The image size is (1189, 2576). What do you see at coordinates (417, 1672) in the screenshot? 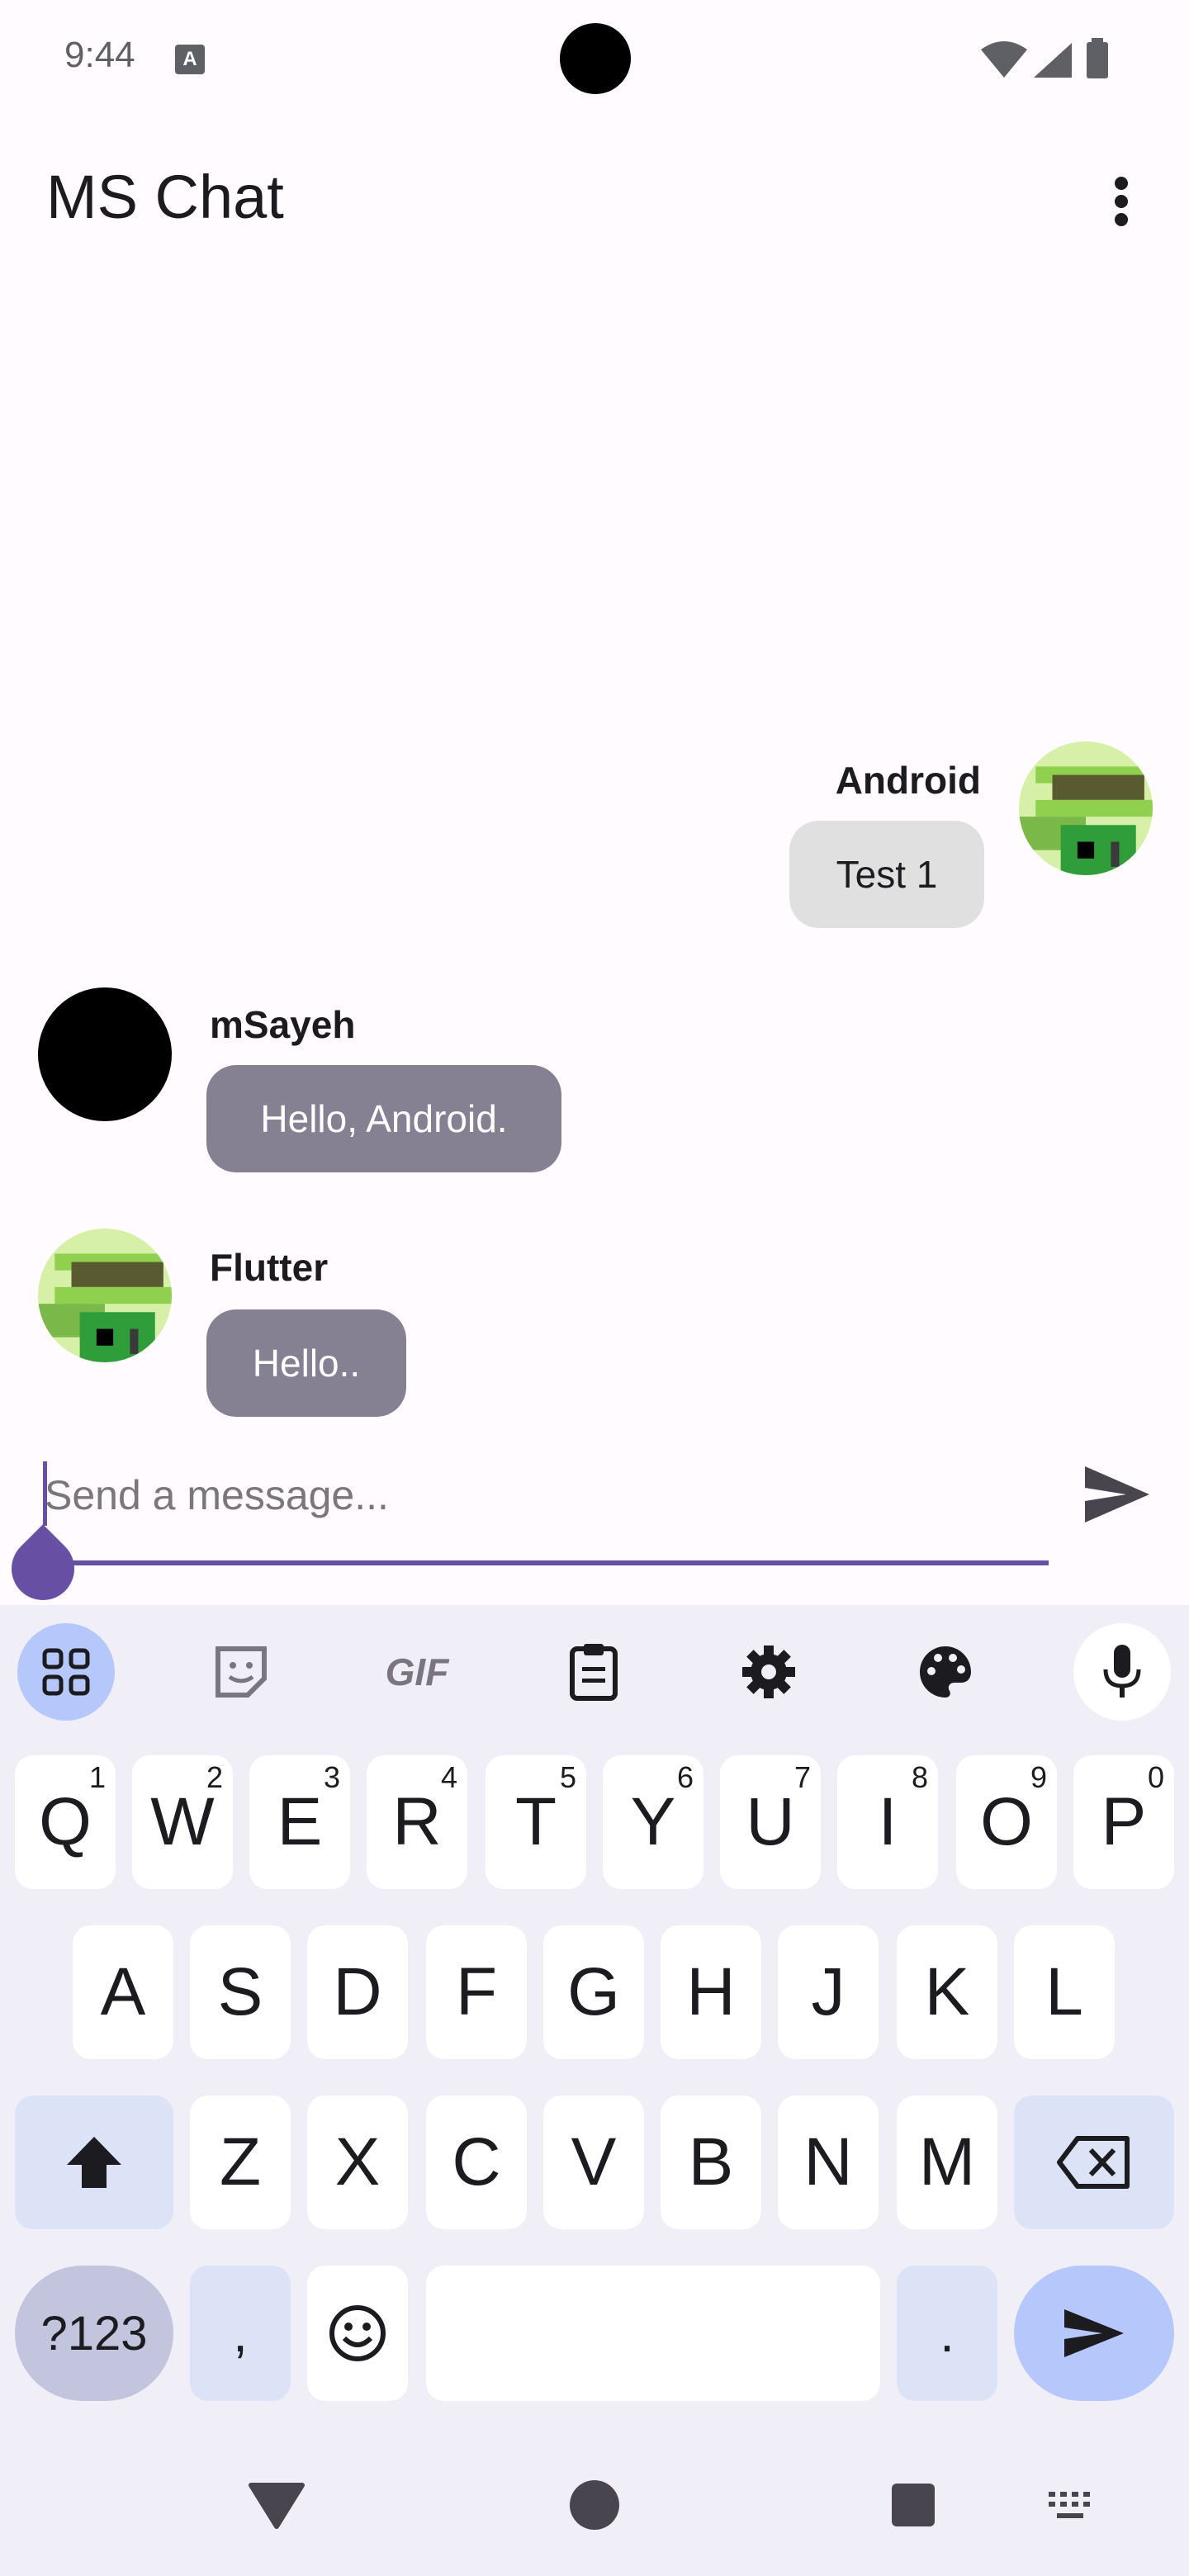
I see `gif-button: GIF` at bounding box center [417, 1672].